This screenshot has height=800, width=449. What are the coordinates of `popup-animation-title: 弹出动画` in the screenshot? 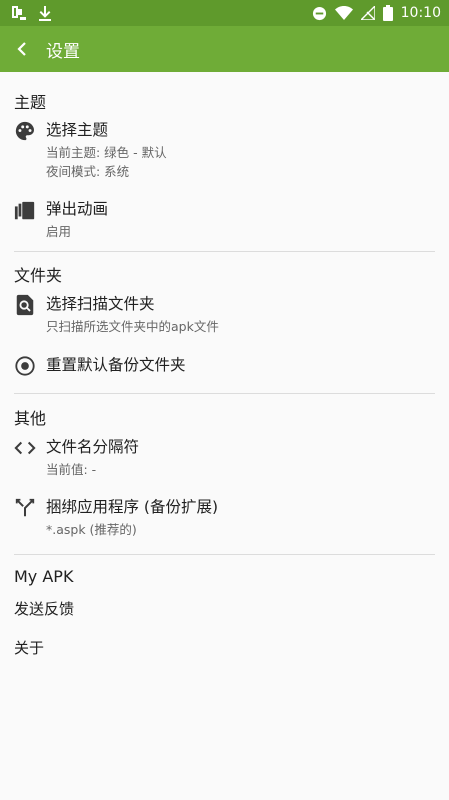 It's located at (77, 209).